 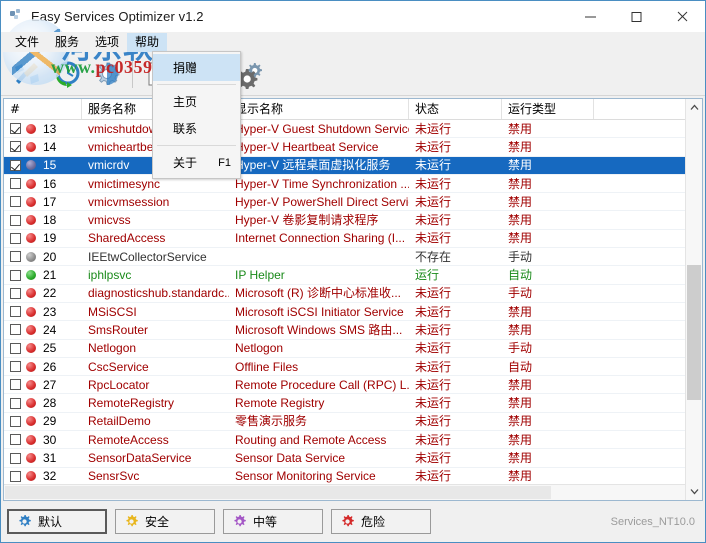 What do you see at coordinates (590, 16) in the screenshot?
I see `minimize-button` at bounding box center [590, 16].